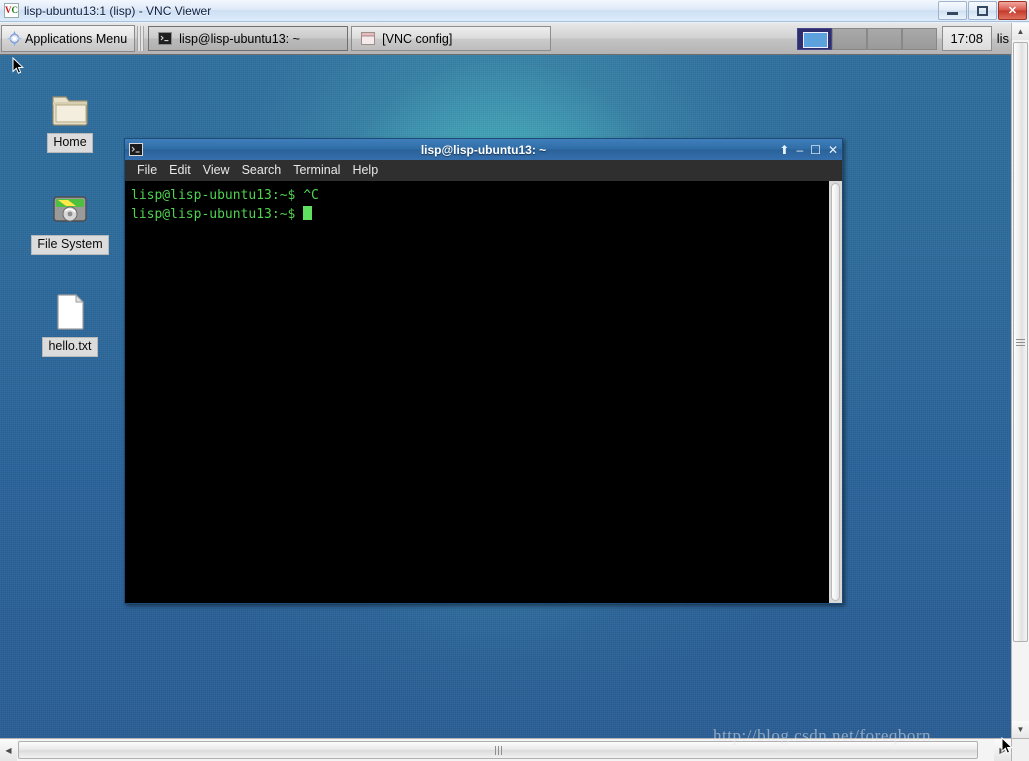 This screenshot has height=761, width=1029. What do you see at coordinates (784, 150) in the screenshot?
I see `shade-icon: ⬆` at bounding box center [784, 150].